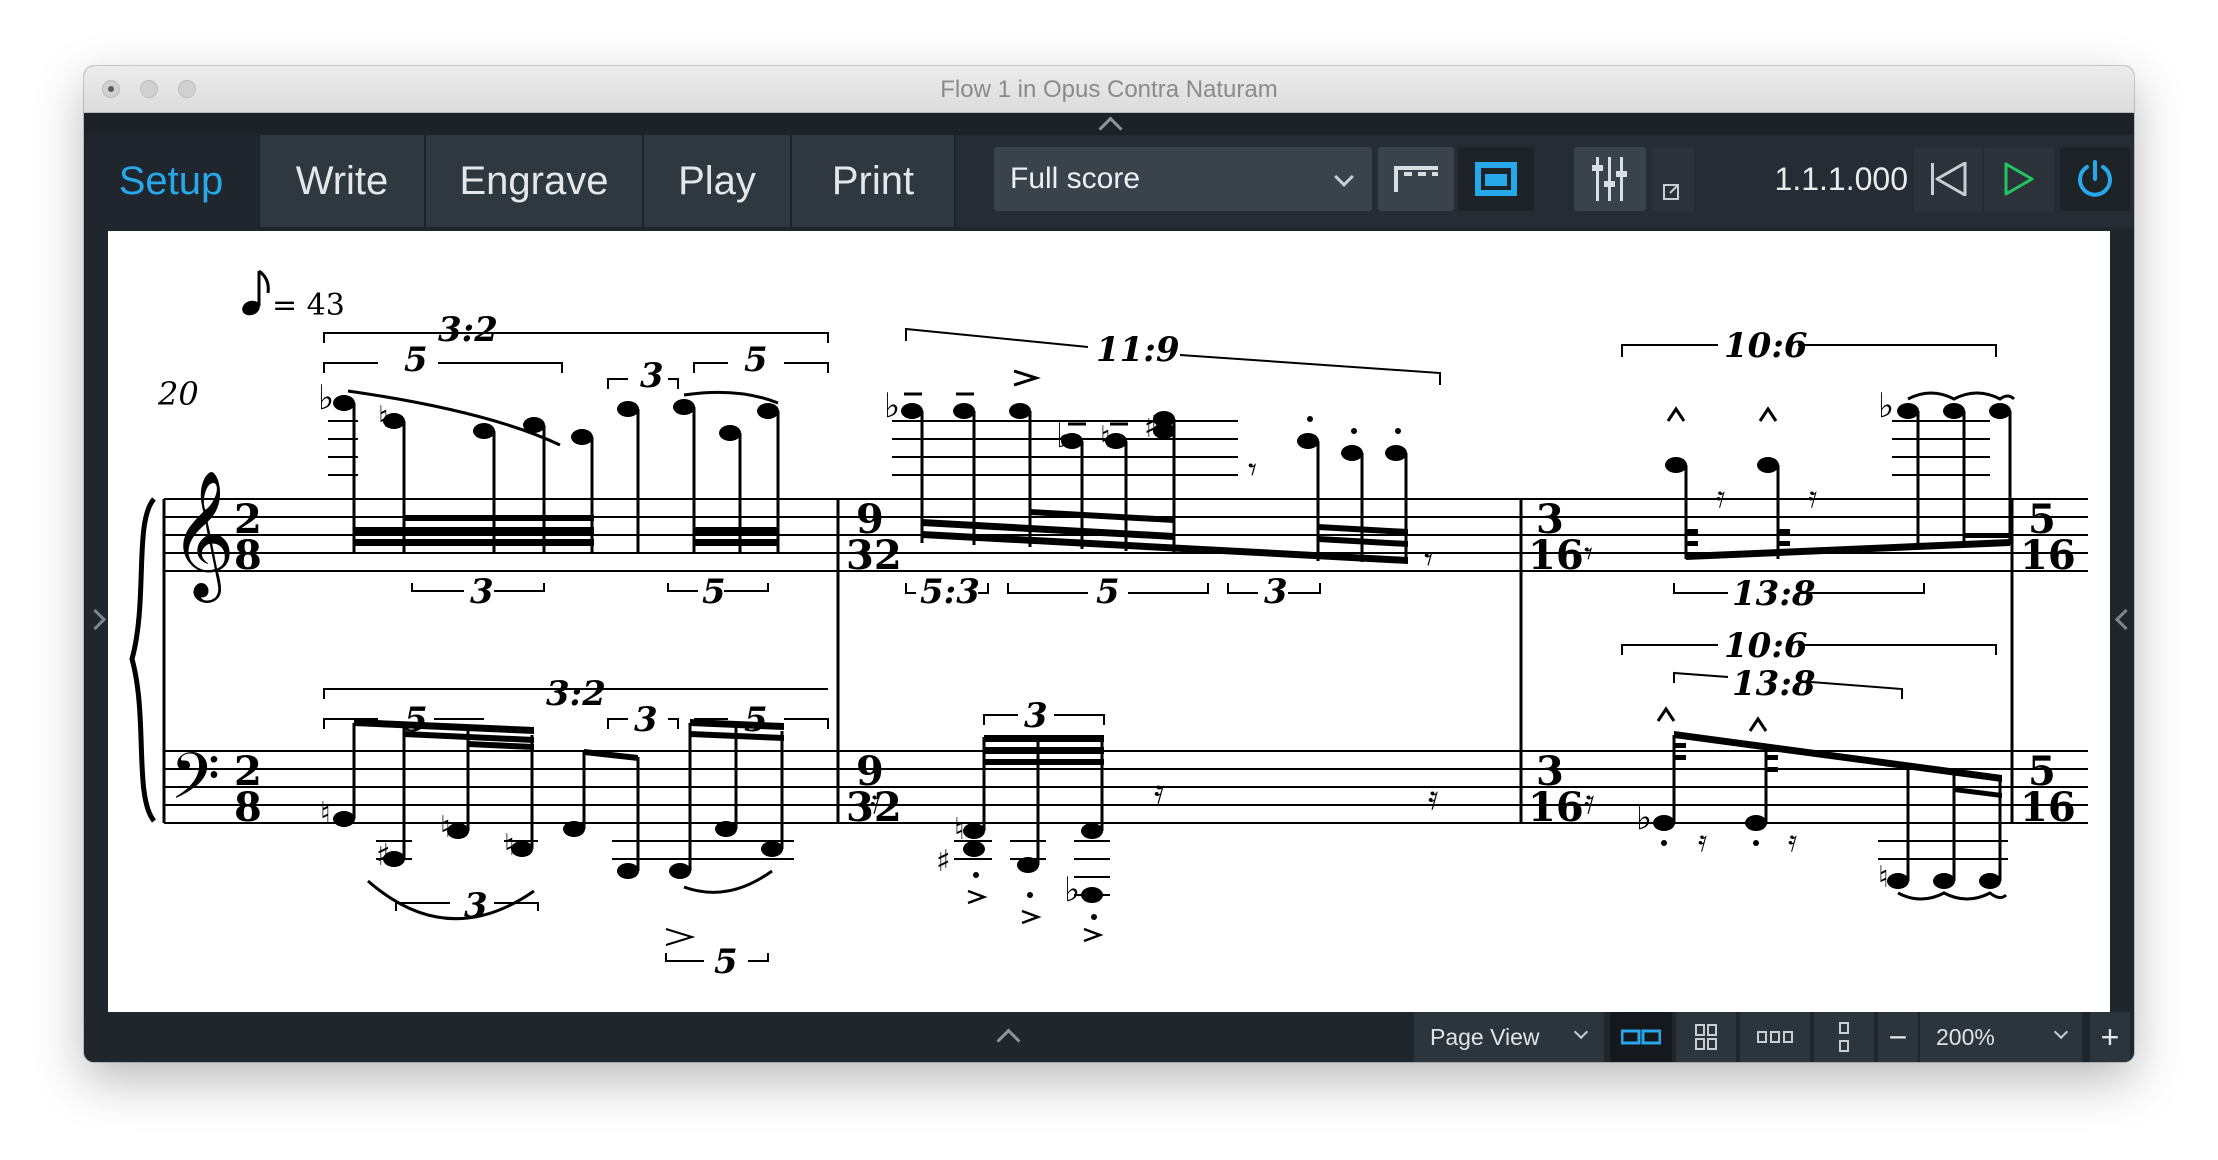 The width and height of the screenshot is (2218, 1160). Describe the element at coordinates (1109, 127) in the screenshot. I see `hide-toolbar-strip` at that location.